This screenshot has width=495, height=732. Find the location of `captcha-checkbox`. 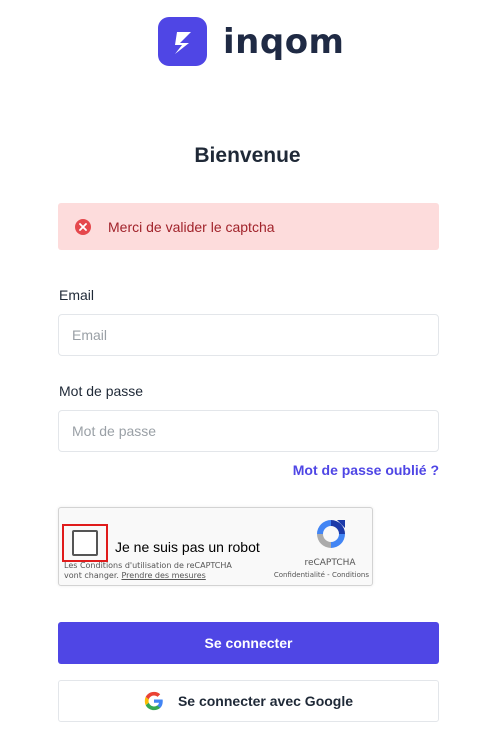

captcha-checkbox is located at coordinates (85, 543).